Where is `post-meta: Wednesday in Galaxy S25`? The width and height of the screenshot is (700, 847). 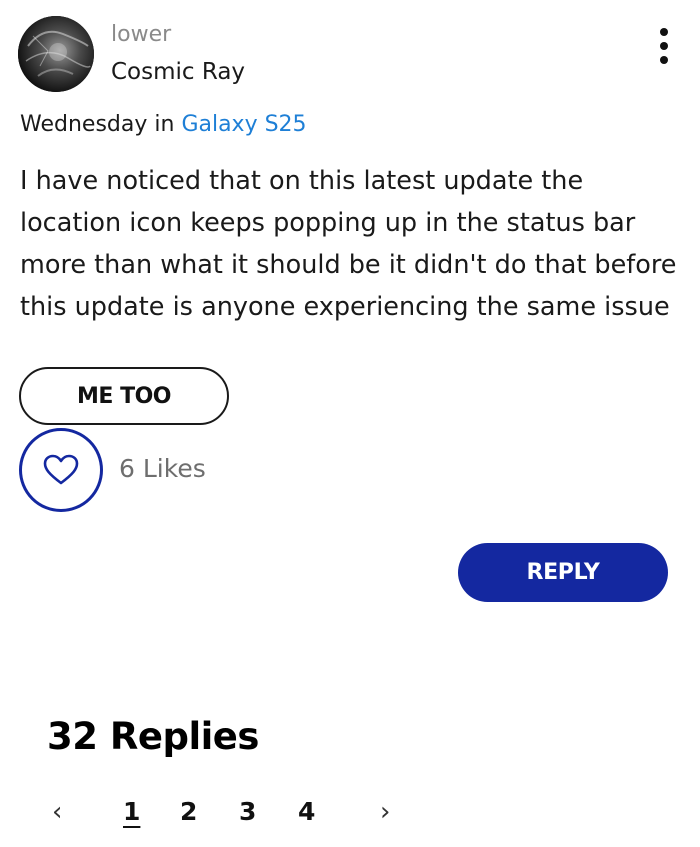 post-meta: Wednesday in Galaxy S25 is located at coordinates (163, 125).